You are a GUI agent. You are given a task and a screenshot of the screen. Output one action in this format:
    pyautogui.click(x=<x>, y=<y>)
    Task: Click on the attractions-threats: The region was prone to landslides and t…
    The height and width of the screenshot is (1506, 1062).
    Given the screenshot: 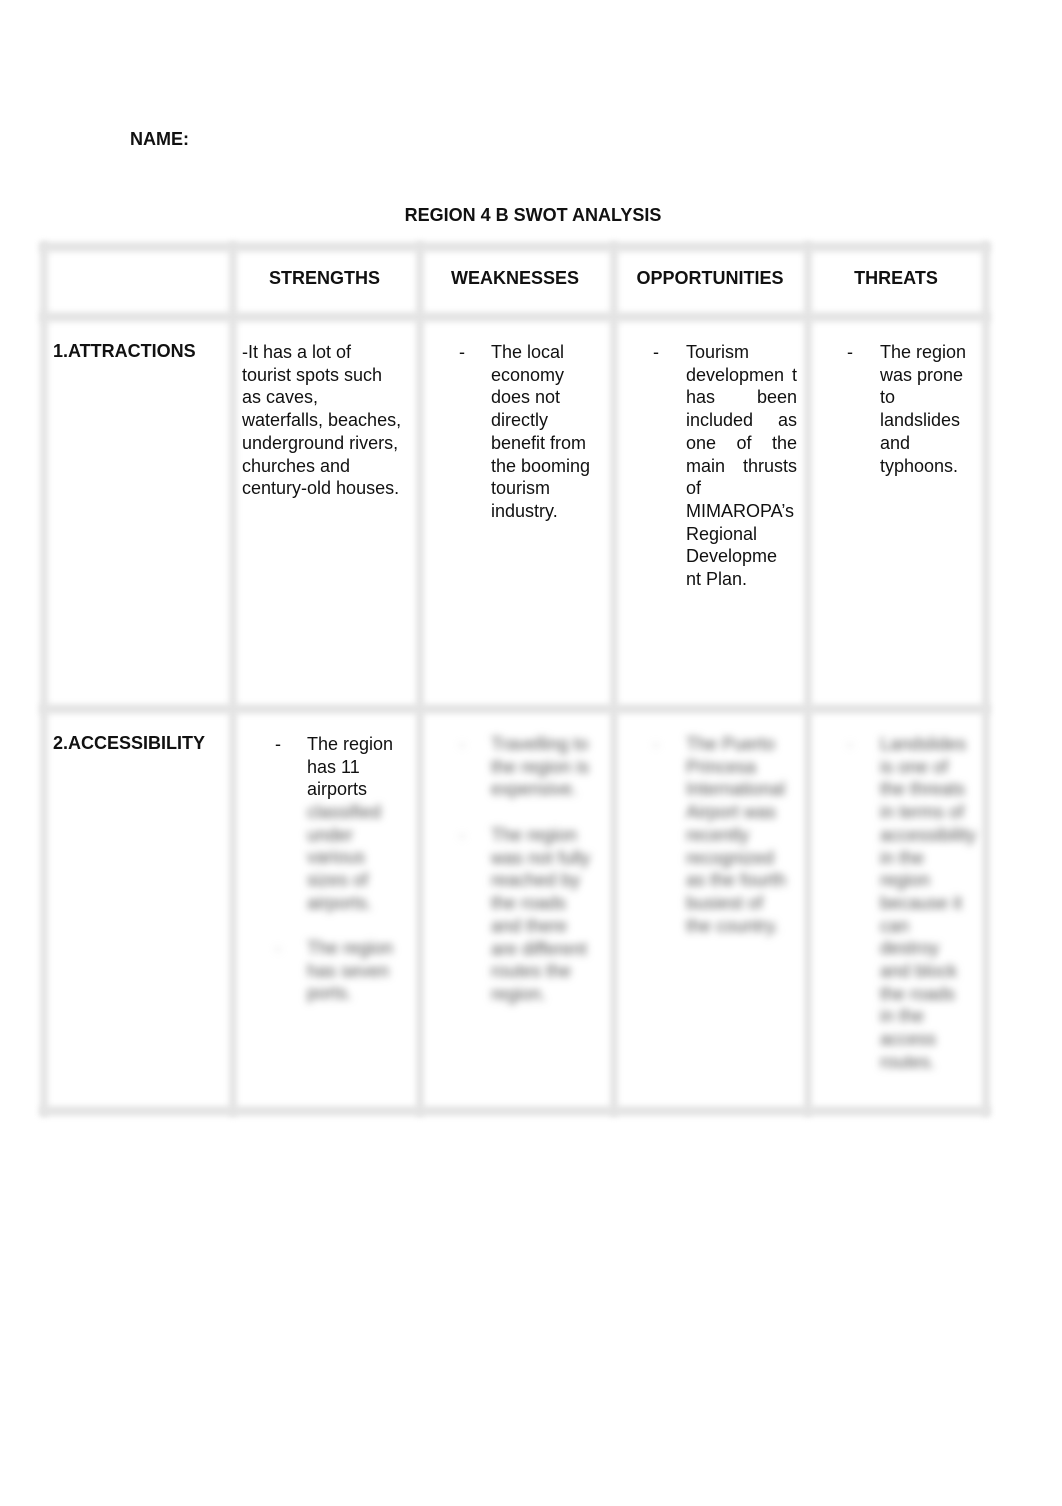 What is the action you would take?
    pyautogui.click(x=923, y=409)
    